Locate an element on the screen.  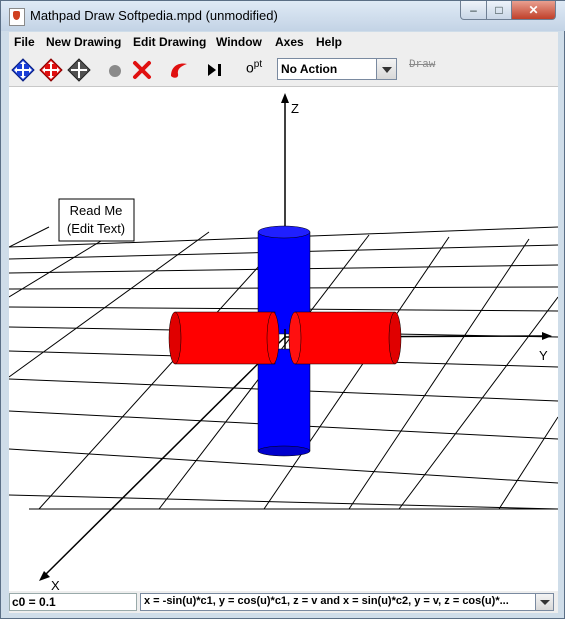
action-select-value: No Action is located at coordinates (309, 69).